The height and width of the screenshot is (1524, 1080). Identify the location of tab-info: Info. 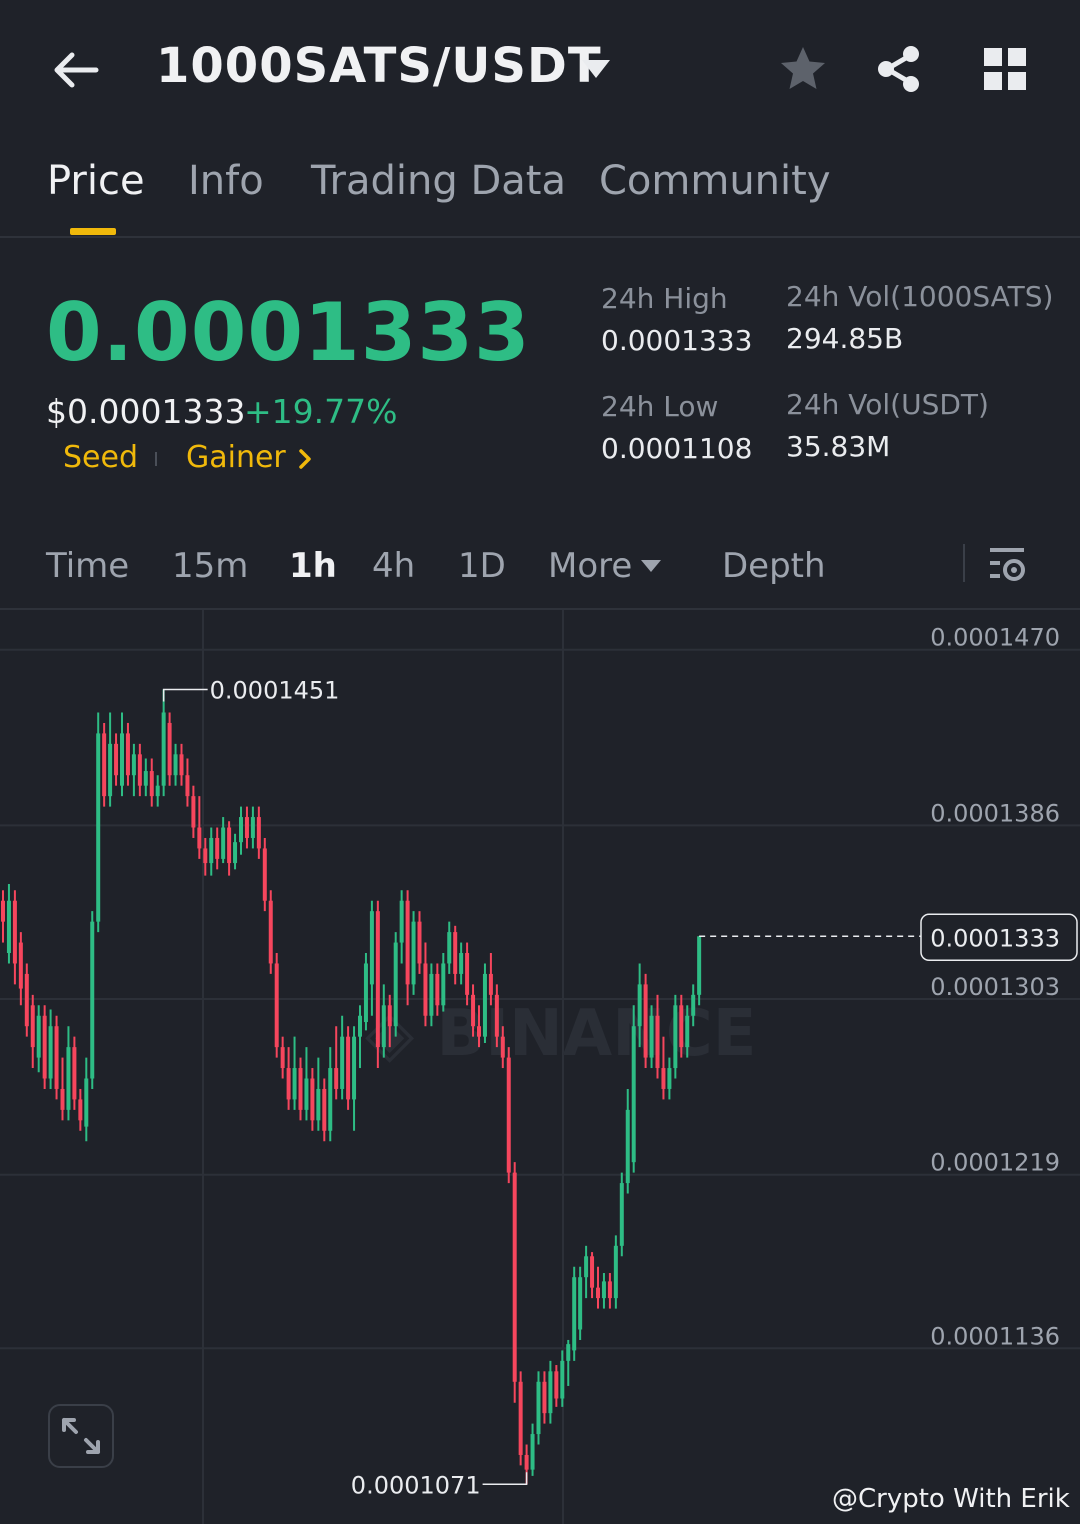
(226, 181).